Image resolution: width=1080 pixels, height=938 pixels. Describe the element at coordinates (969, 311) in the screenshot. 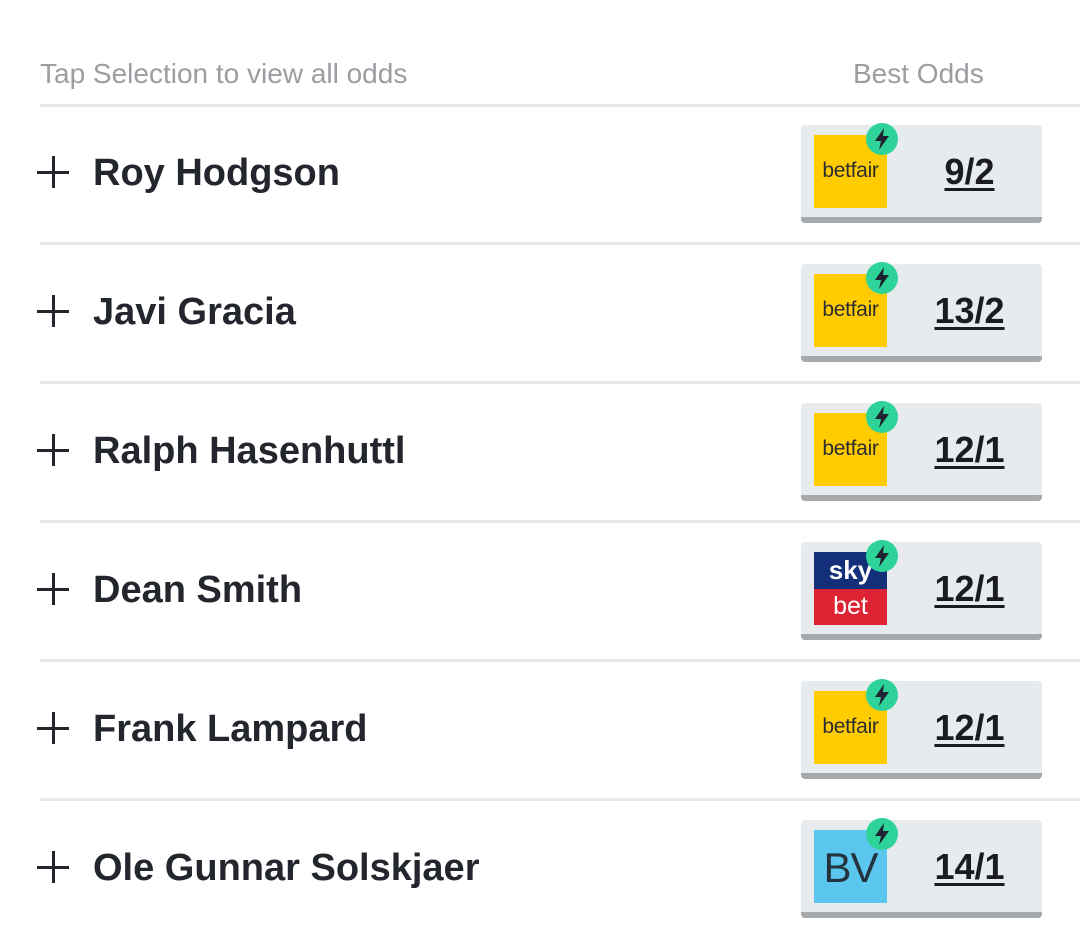

I see `odds-value: 13/2` at that location.